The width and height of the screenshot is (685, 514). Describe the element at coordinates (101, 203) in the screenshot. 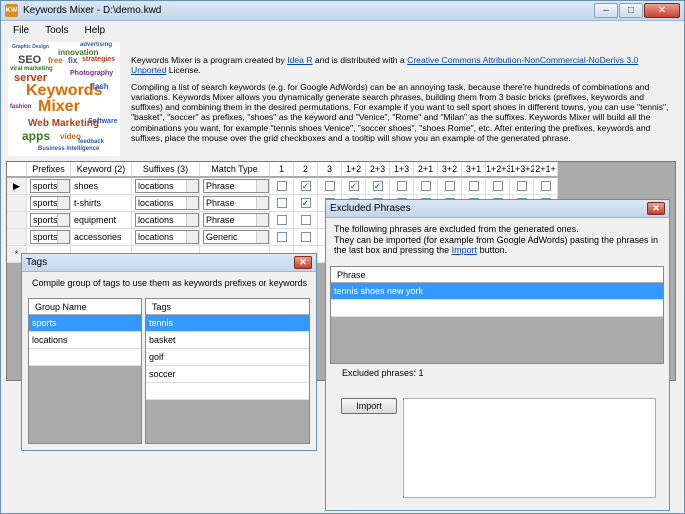

I see `grid-cell-keyword: t-shirts` at that location.